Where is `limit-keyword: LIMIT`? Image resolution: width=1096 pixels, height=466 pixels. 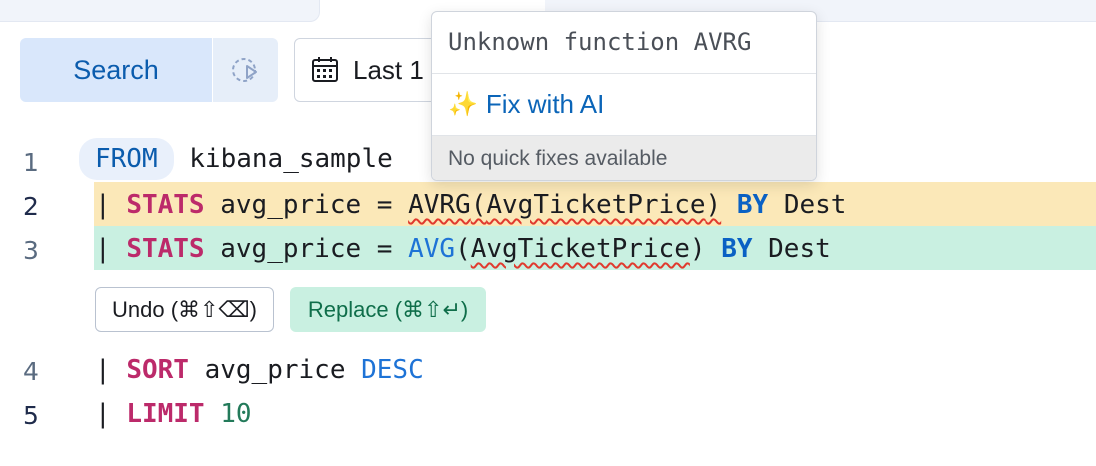
limit-keyword: LIMIT is located at coordinates (165, 414).